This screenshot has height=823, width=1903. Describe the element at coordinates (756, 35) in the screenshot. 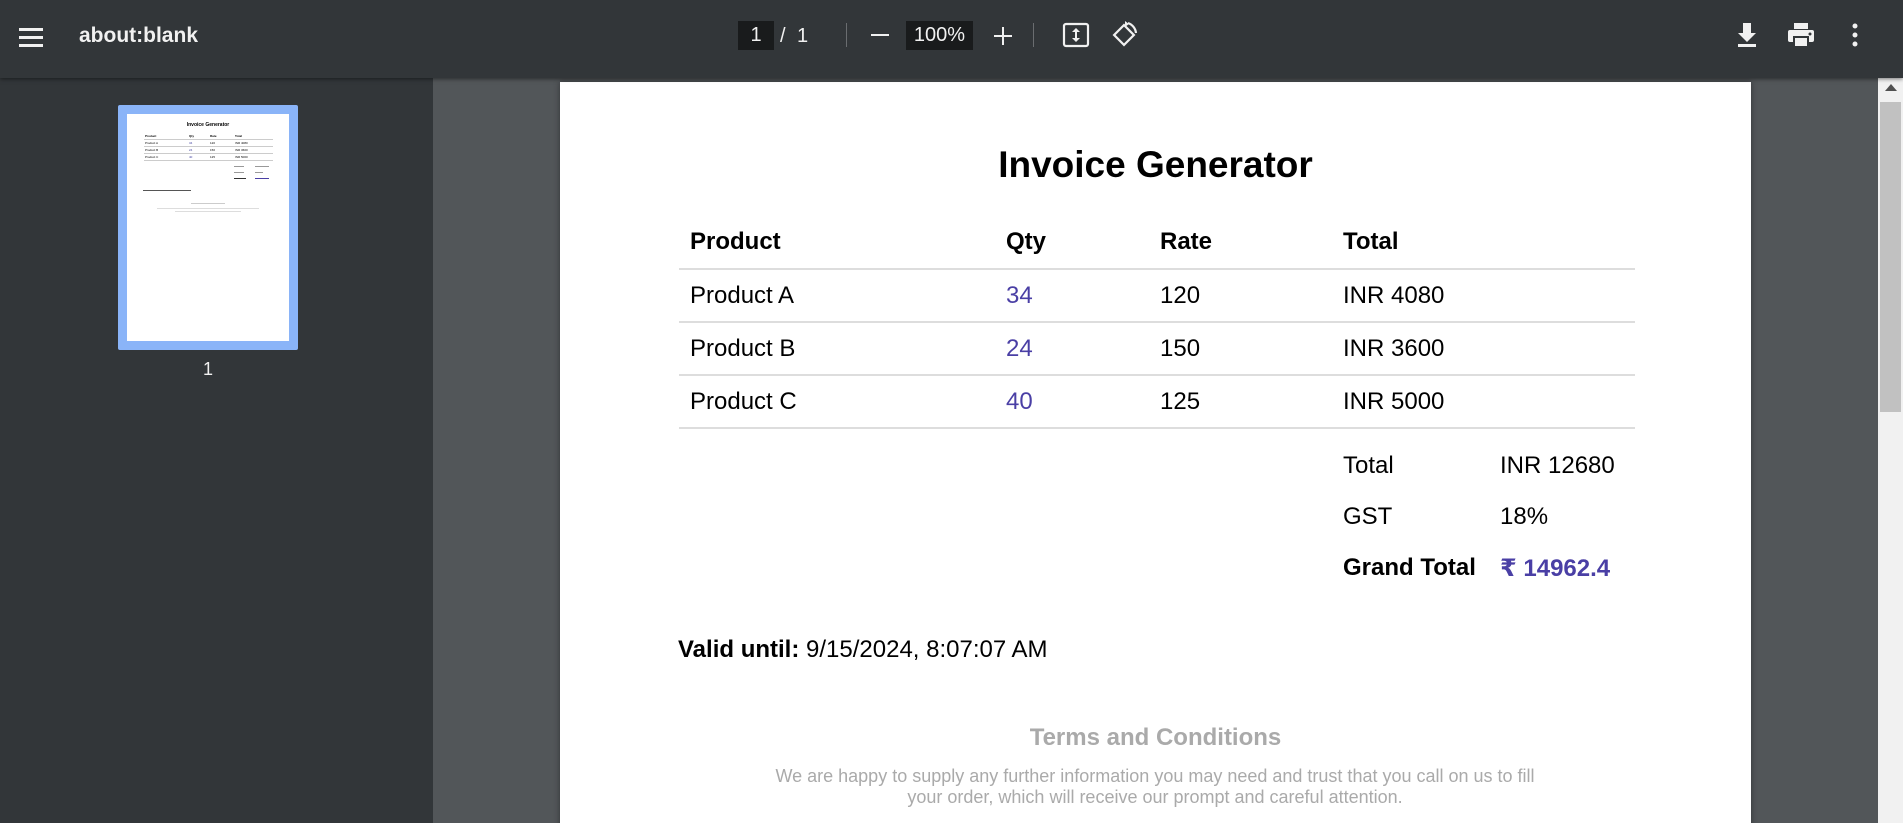

I see `page-number-input: 1` at that location.